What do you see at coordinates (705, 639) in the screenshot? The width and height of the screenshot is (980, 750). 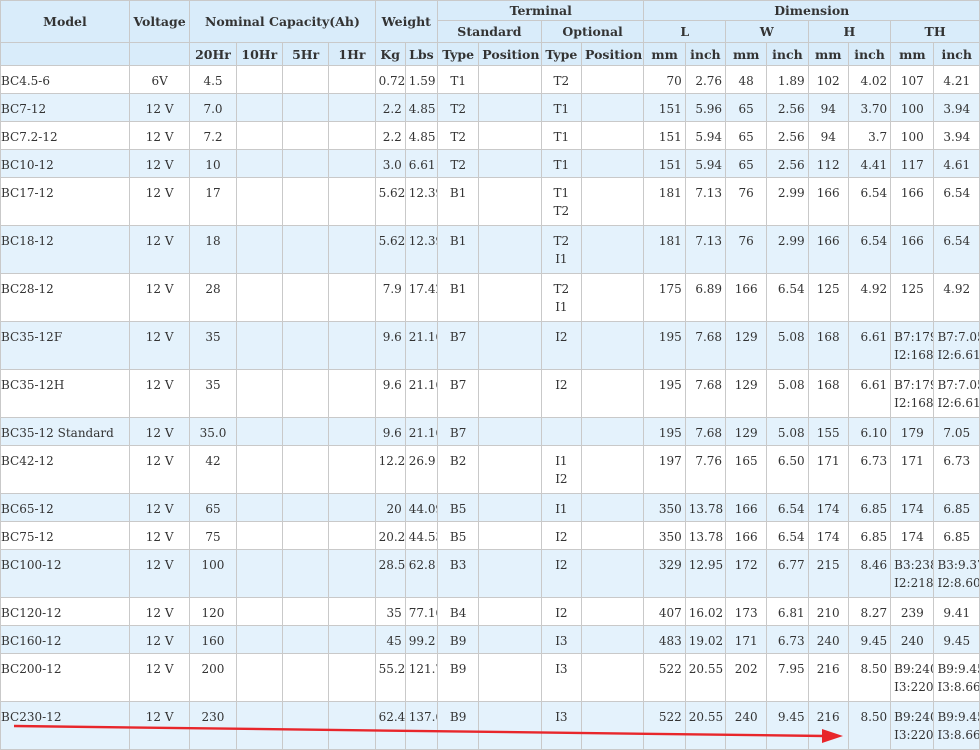 I see `l-inch-cell: 19.02` at bounding box center [705, 639].